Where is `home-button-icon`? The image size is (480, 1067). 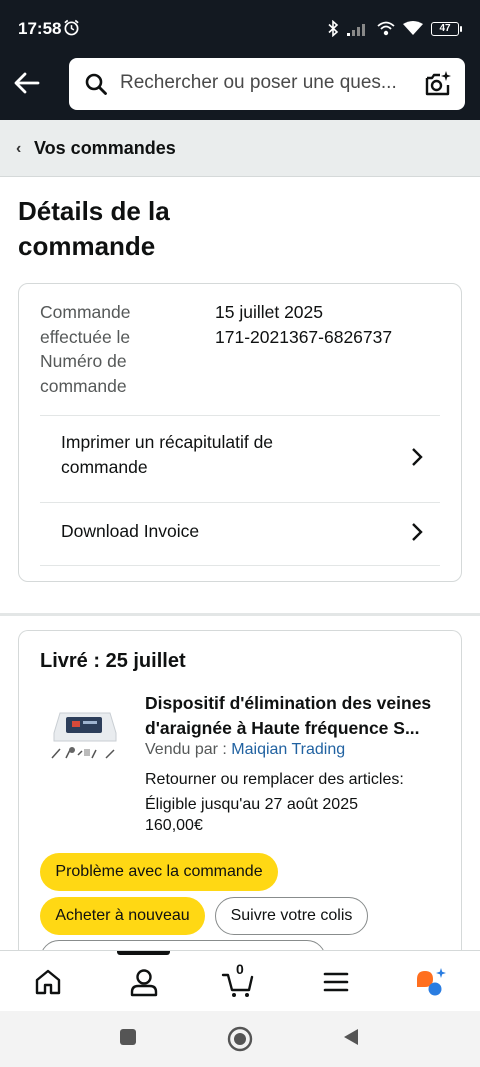
home-button-icon is located at coordinates (240, 1039).